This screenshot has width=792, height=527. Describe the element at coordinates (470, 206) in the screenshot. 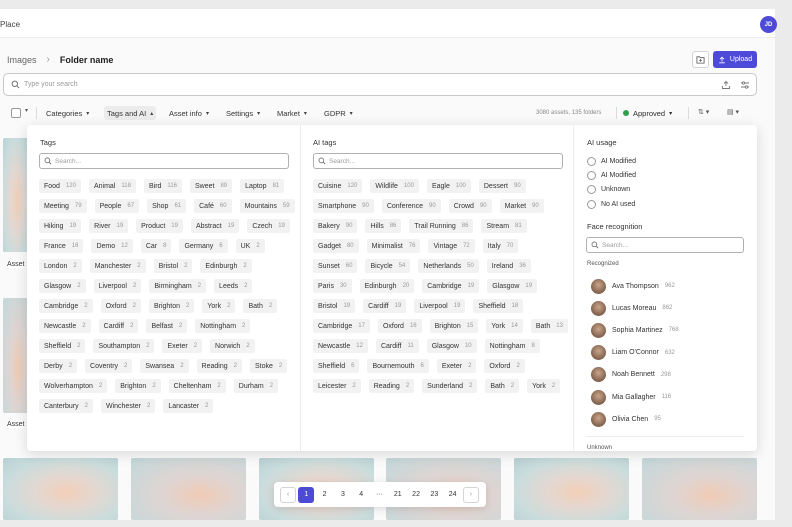

I see `tag-chip: Crowd 90` at that location.